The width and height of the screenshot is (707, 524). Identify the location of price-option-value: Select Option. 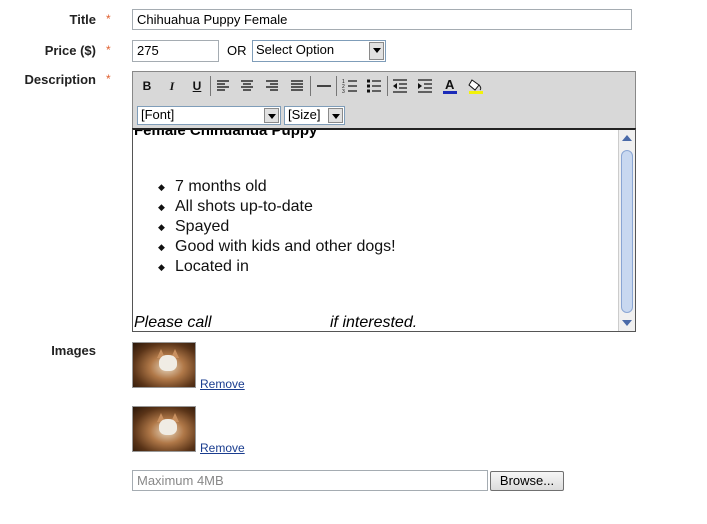
(295, 49).